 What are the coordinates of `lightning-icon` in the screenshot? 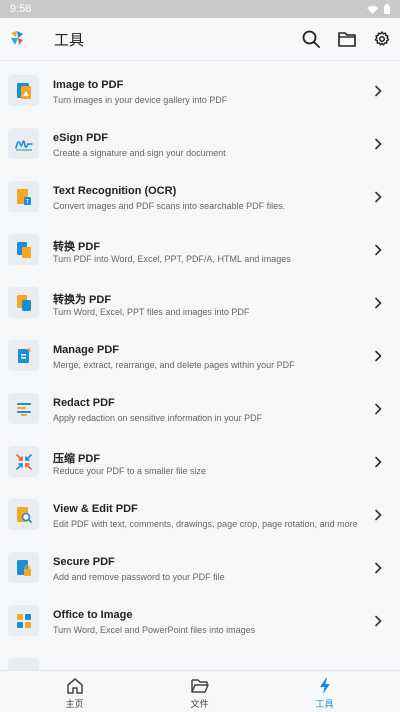 It's located at (325, 686).